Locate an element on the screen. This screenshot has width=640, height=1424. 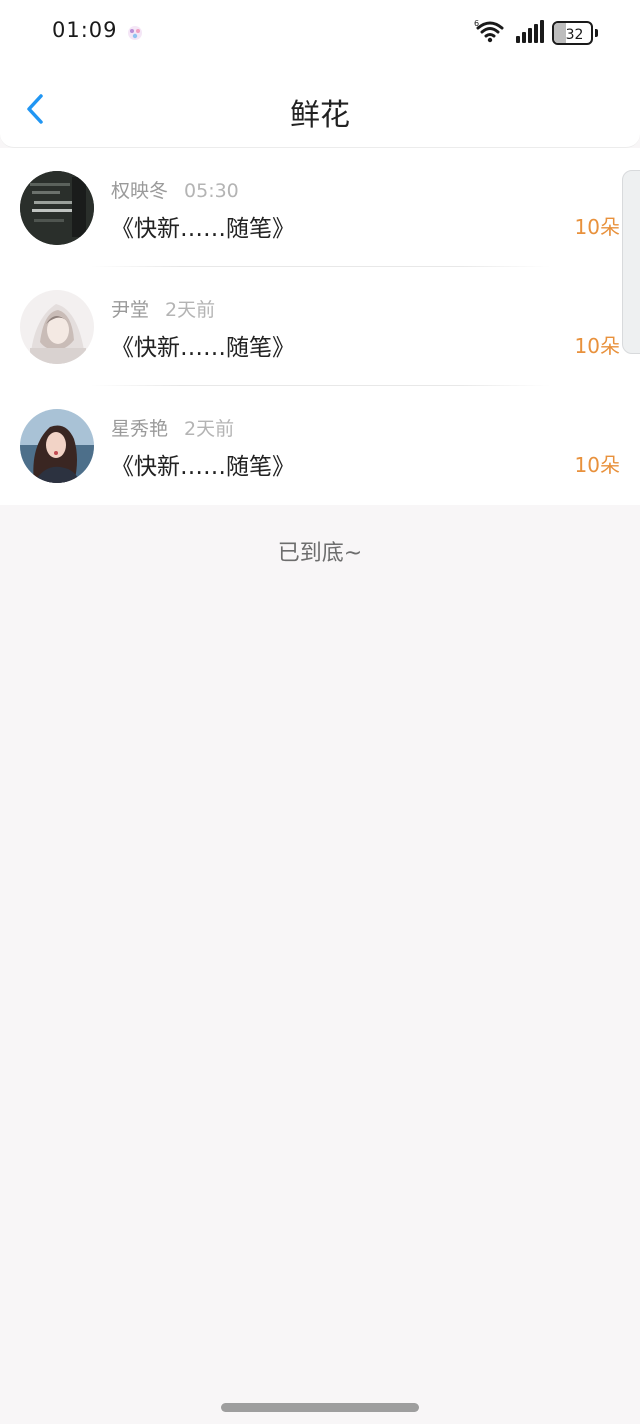
entry-time: 05:30 is located at coordinates (211, 191).